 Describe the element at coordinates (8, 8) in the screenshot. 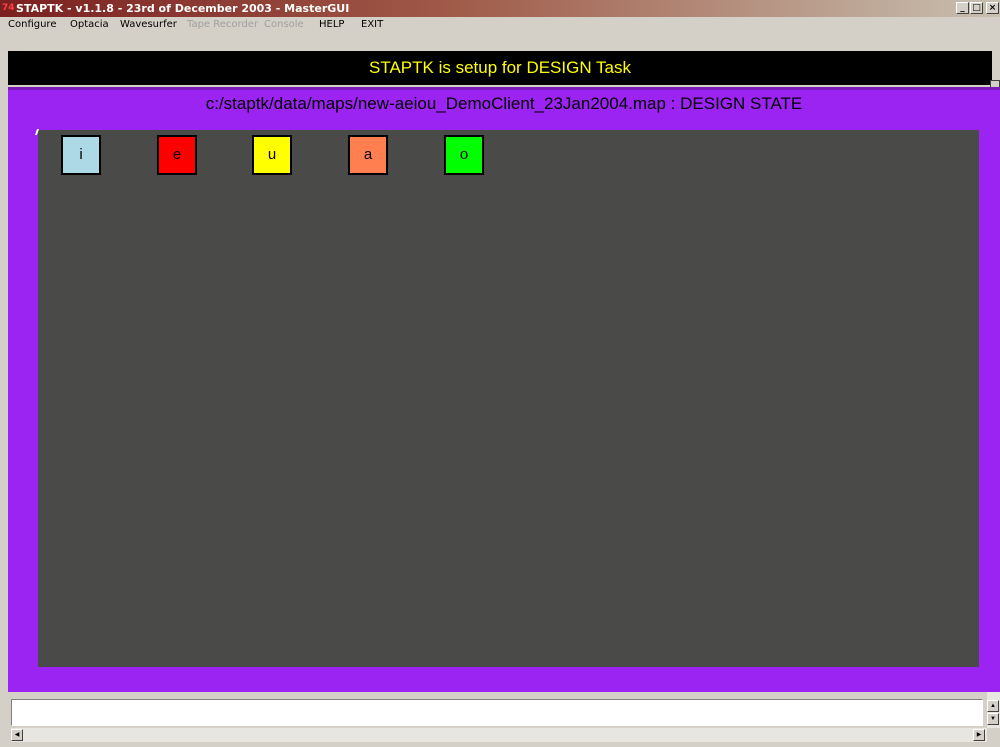

I see `app-icon: 74` at that location.